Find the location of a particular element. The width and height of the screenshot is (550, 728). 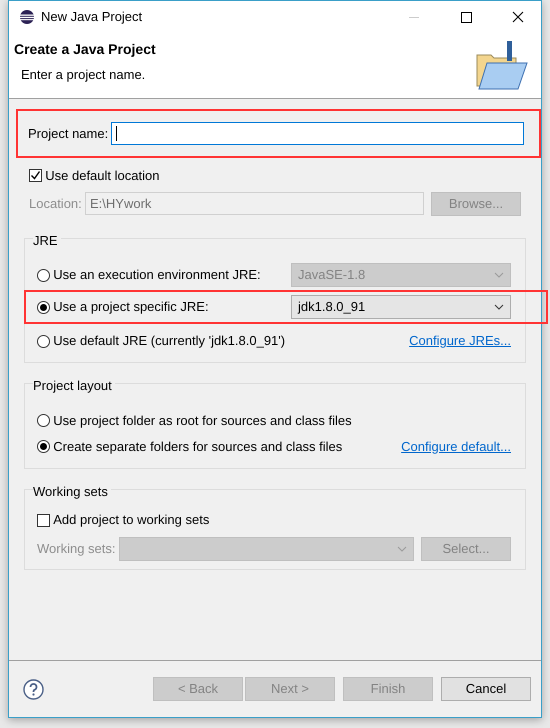

radio-label: Use project folder as root for sources and class files is located at coordinates (203, 421).